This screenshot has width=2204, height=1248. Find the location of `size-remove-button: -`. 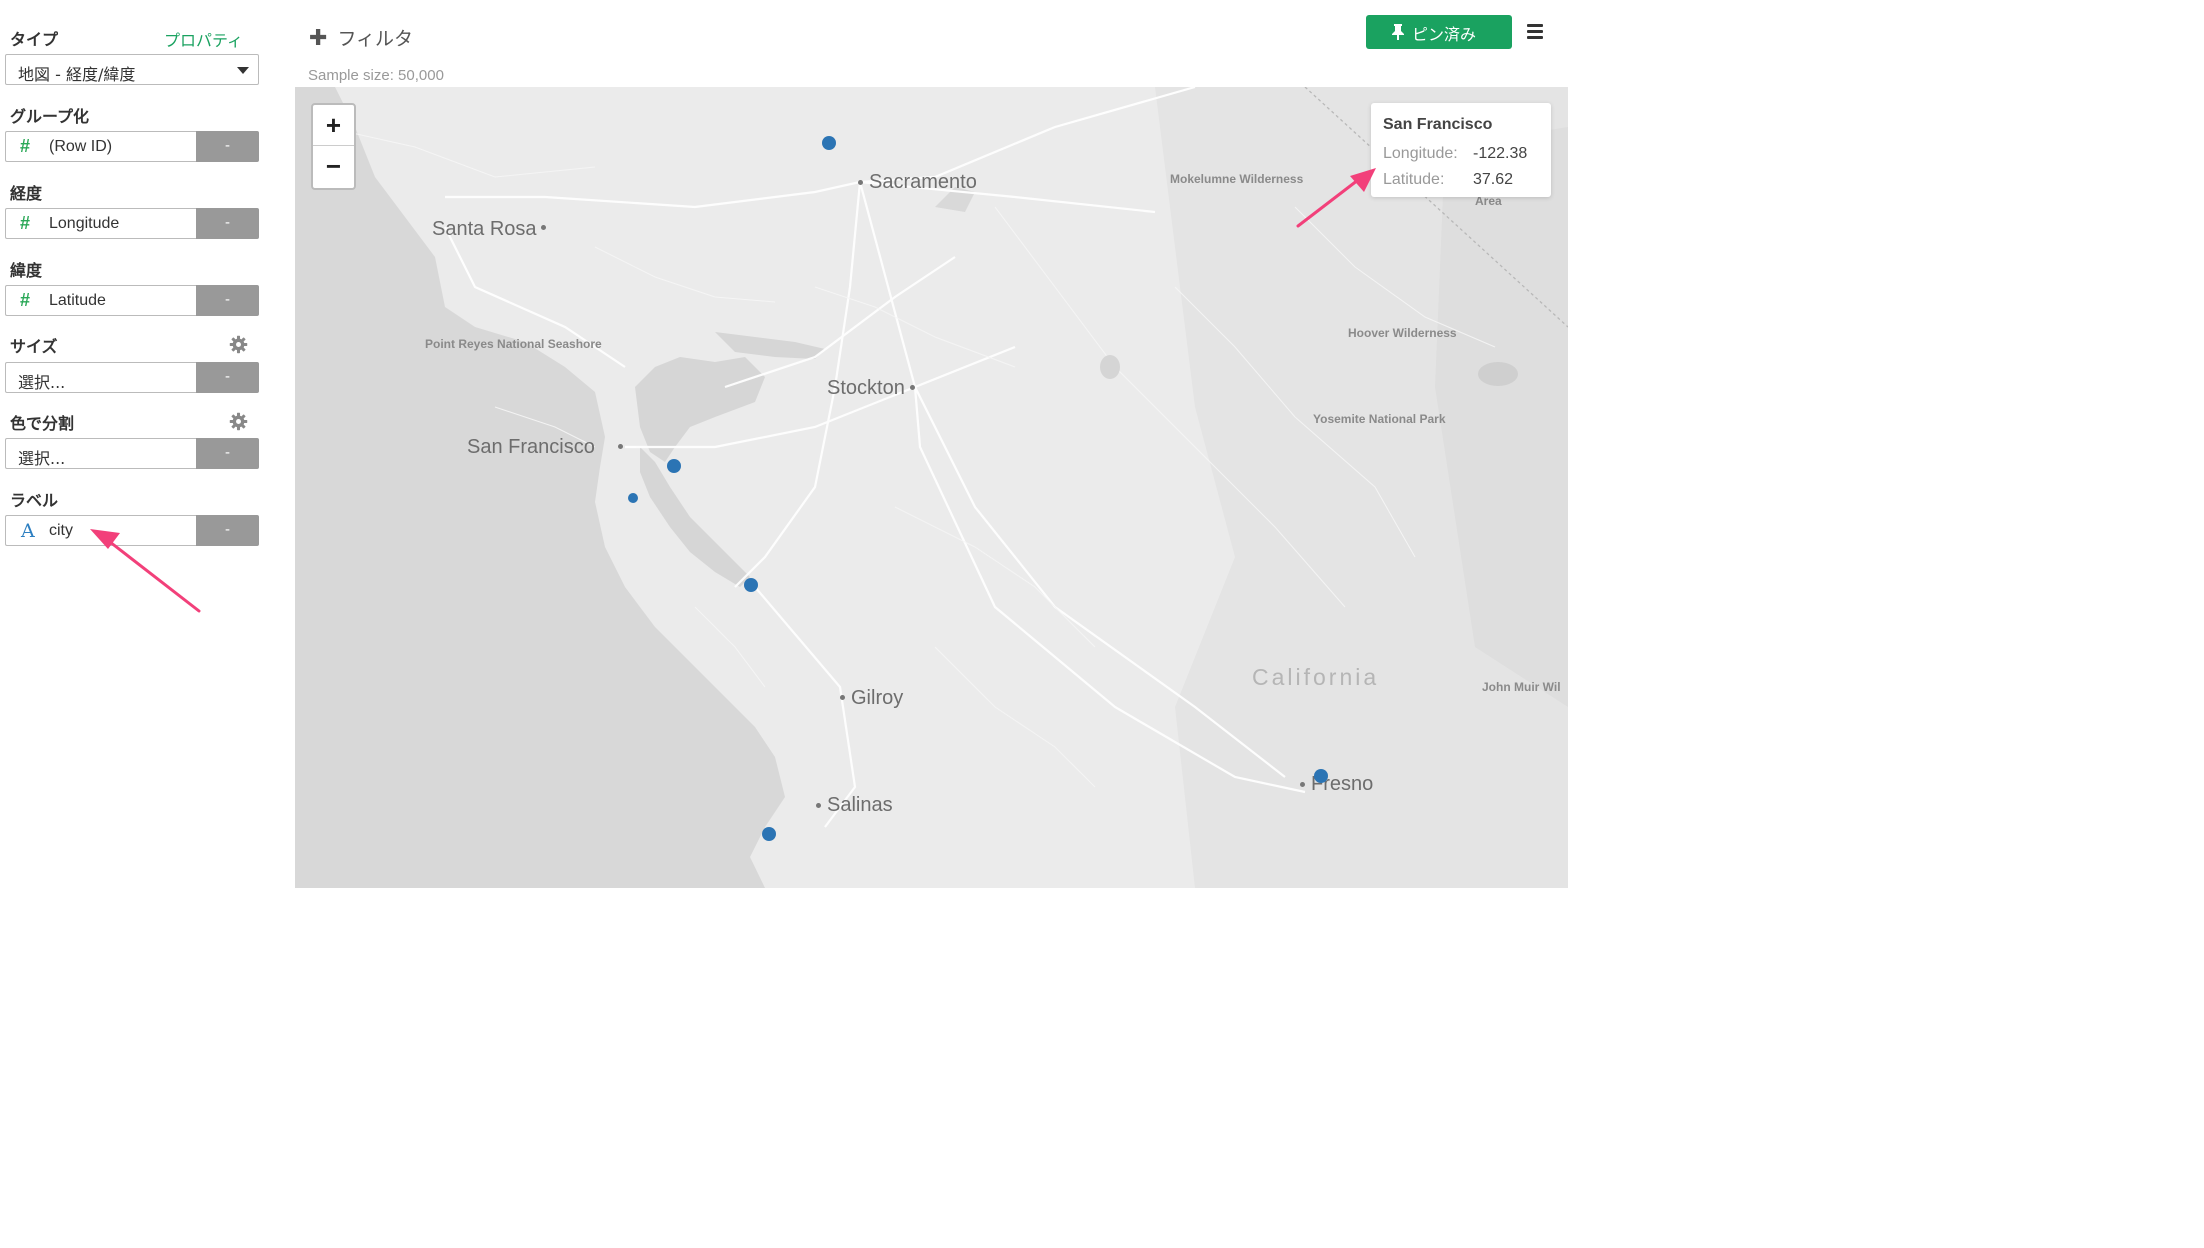

size-remove-button: - is located at coordinates (227, 377).